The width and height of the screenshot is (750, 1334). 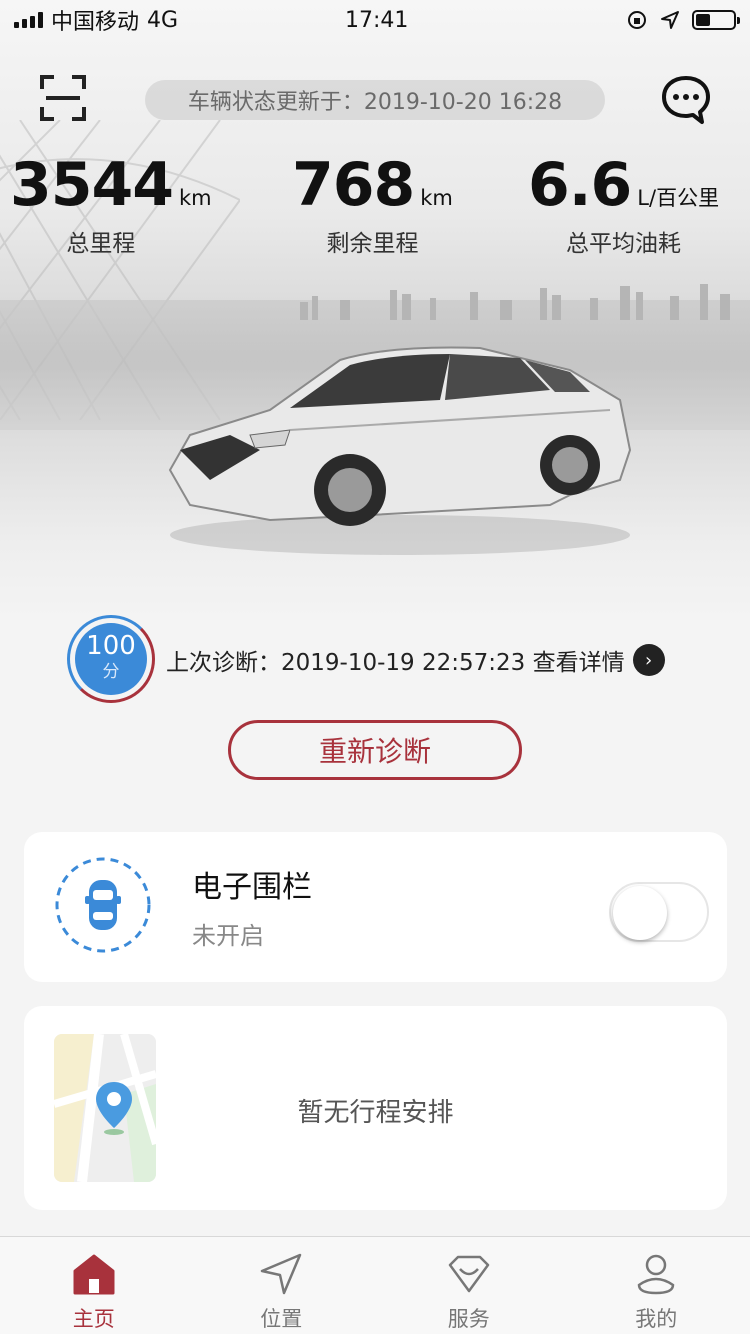 What do you see at coordinates (400, 450) in the screenshot?
I see `car-image` at bounding box center [400, 450].